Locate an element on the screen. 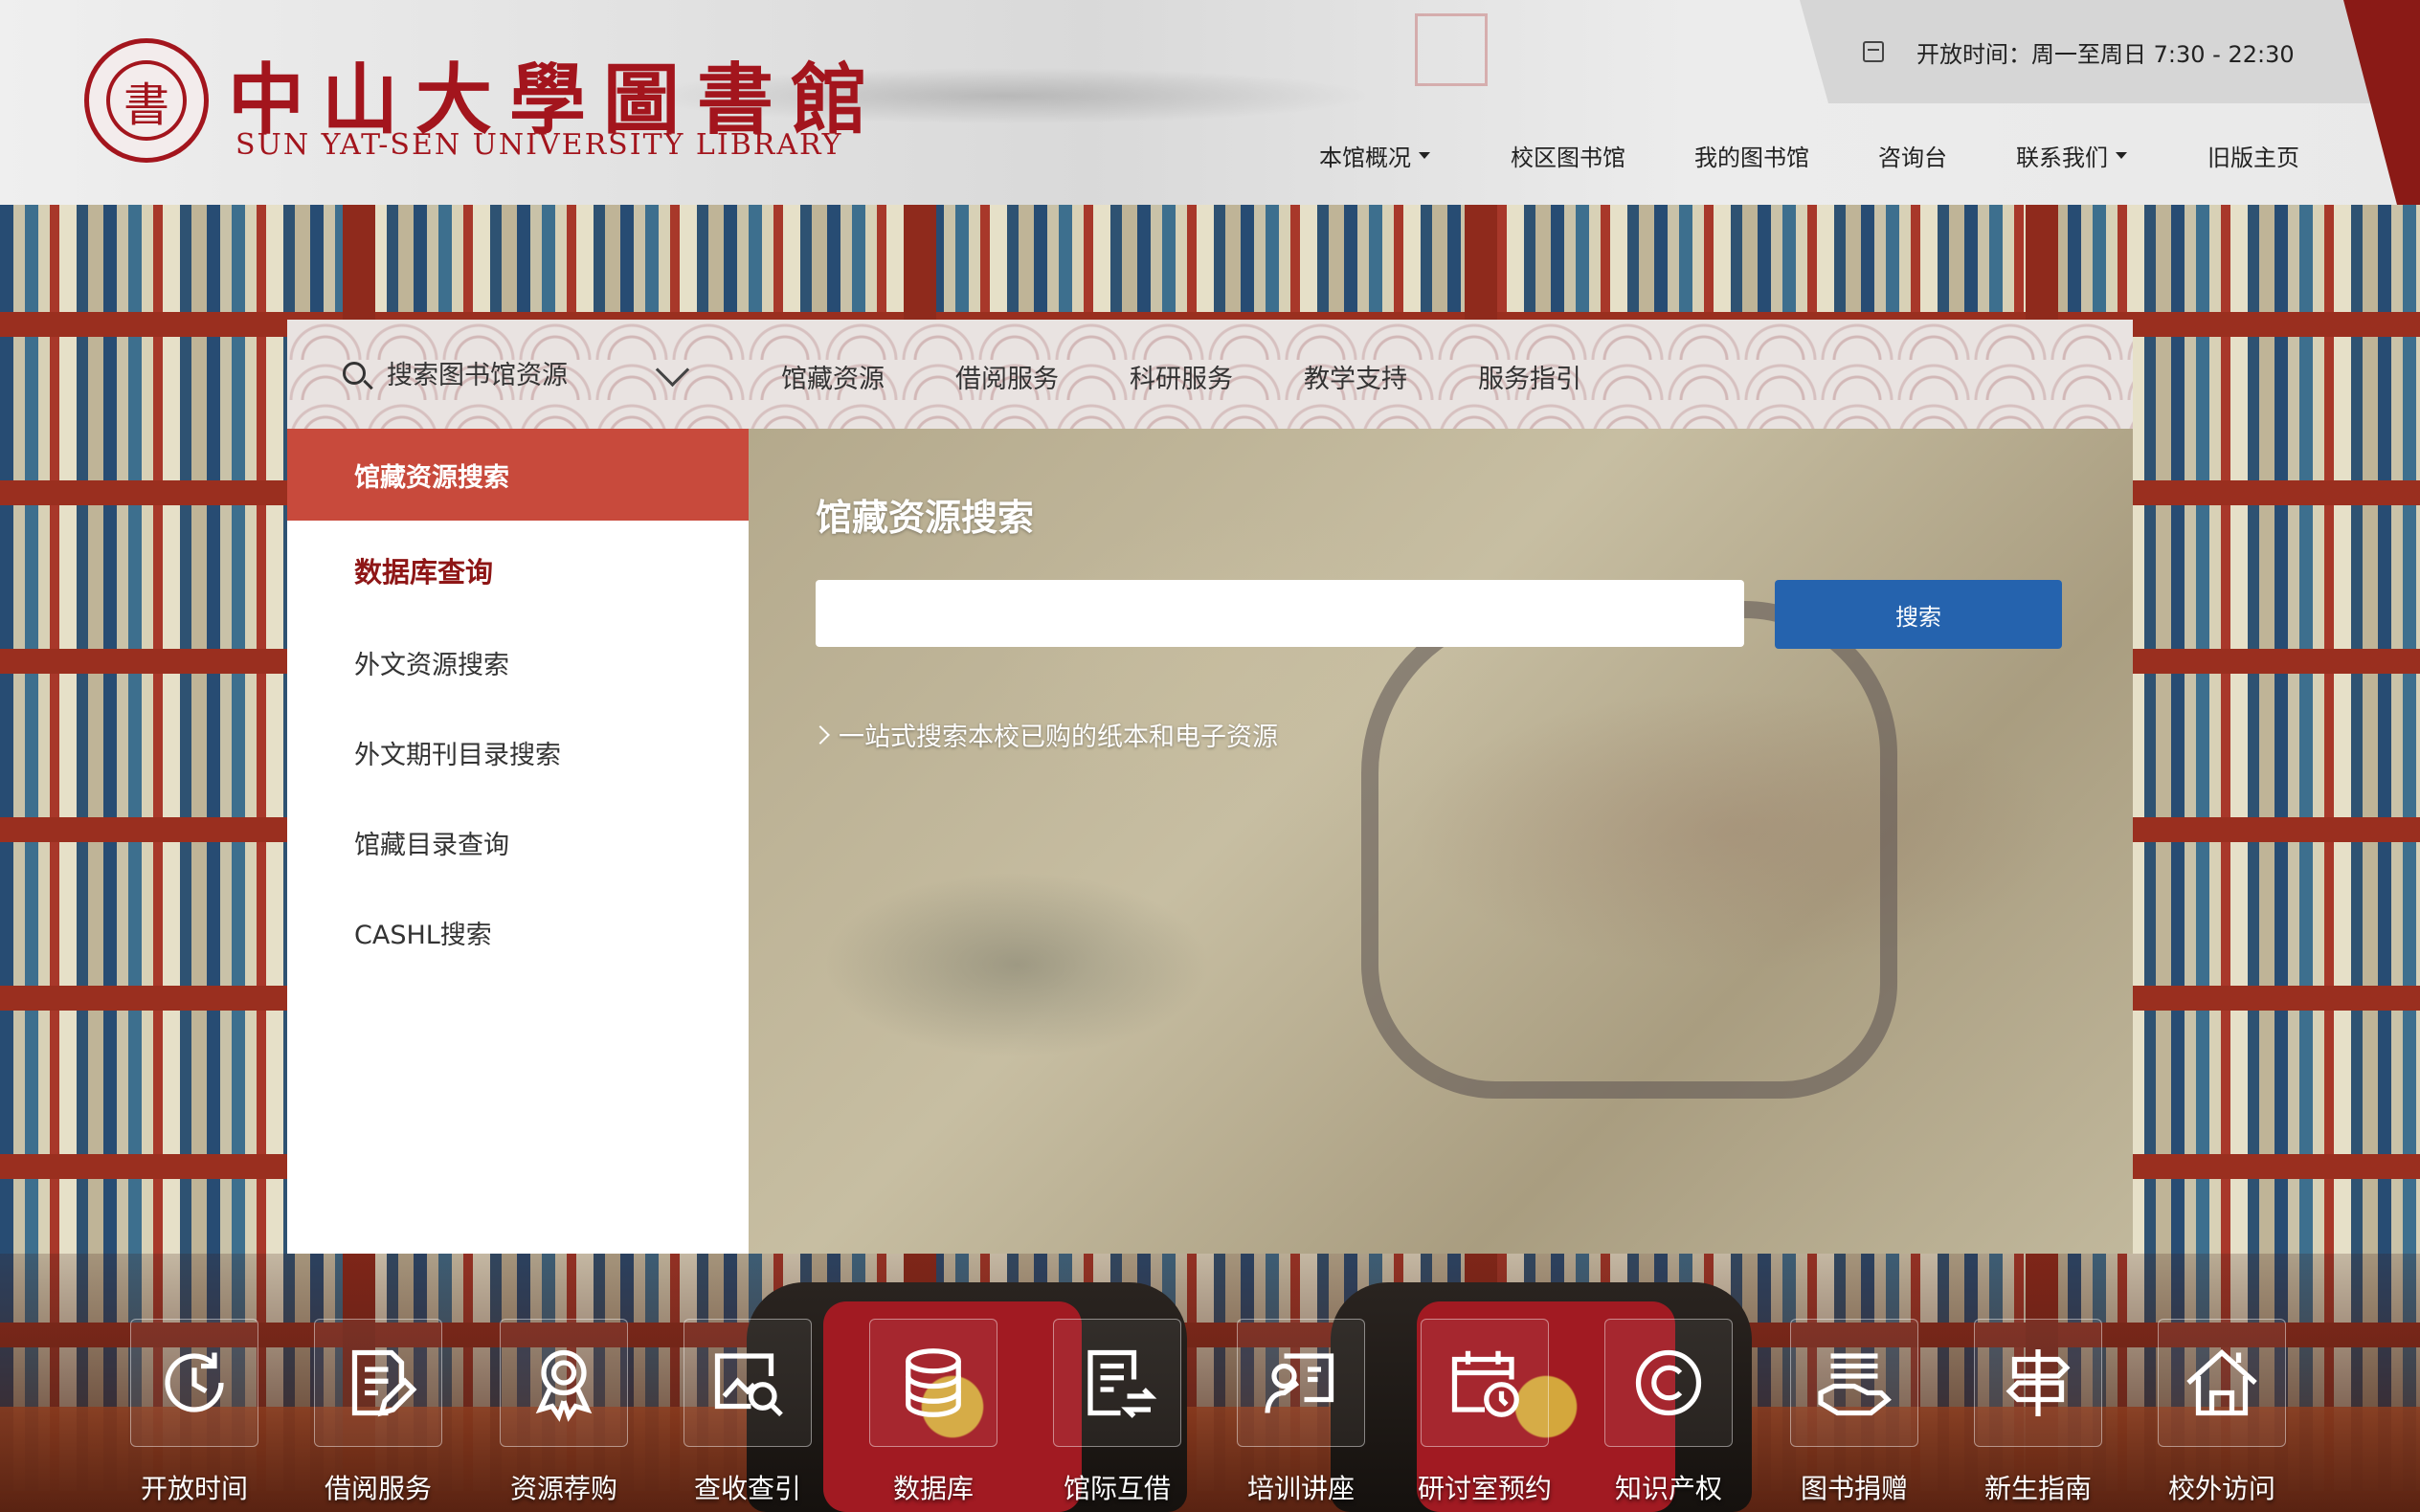  nav-old-homepage-label: 旧版主页 is located at coordinates (2253, 157).